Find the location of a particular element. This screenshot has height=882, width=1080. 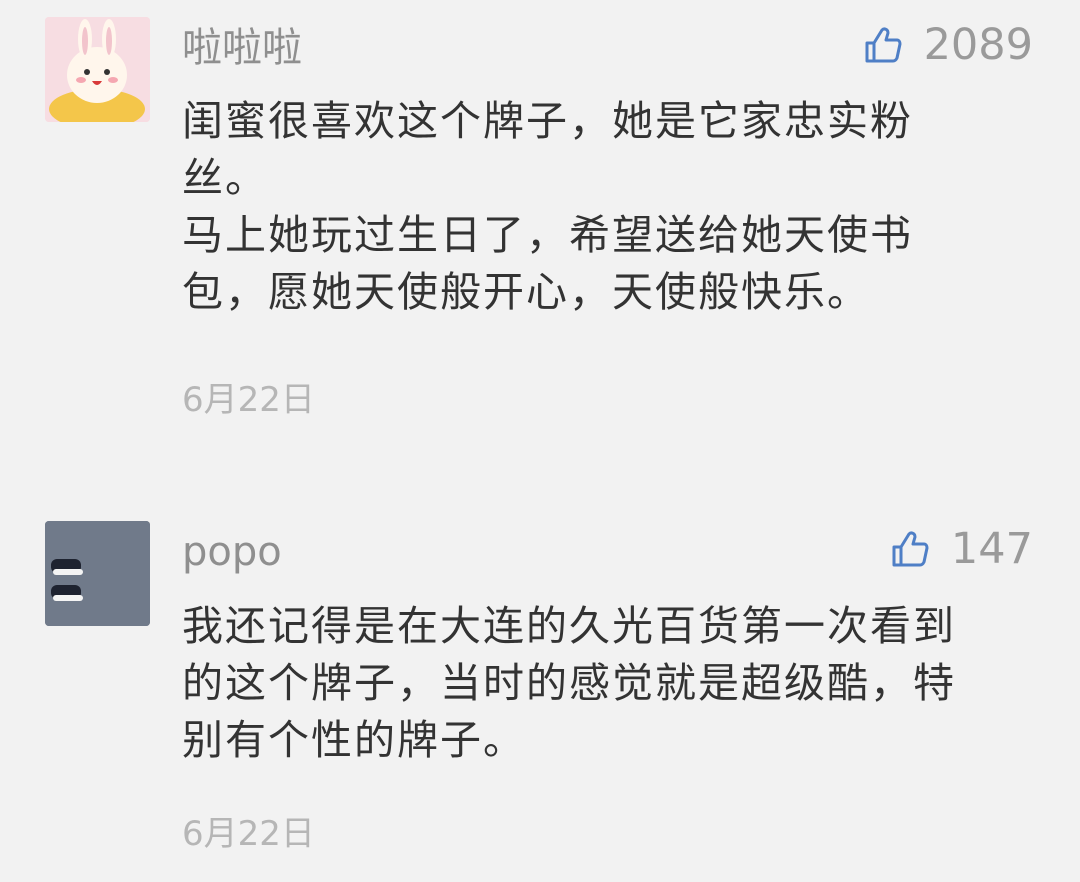

like-button: 2089 is located at coordinates (948, 45).